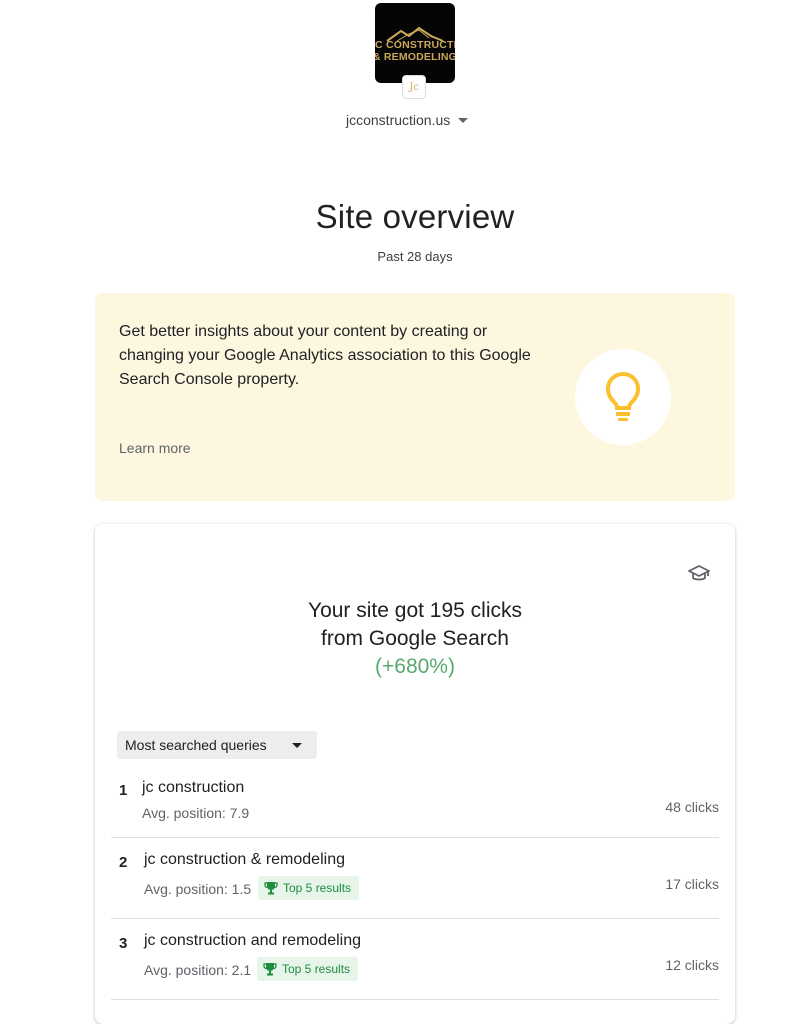 The width and height of the screenshot is (798, 1024). What do you see at coordinates (415, 57) in the screenshot?
I see `logo-text-line-2: & REMODELING` at bounding box center [415, 57].